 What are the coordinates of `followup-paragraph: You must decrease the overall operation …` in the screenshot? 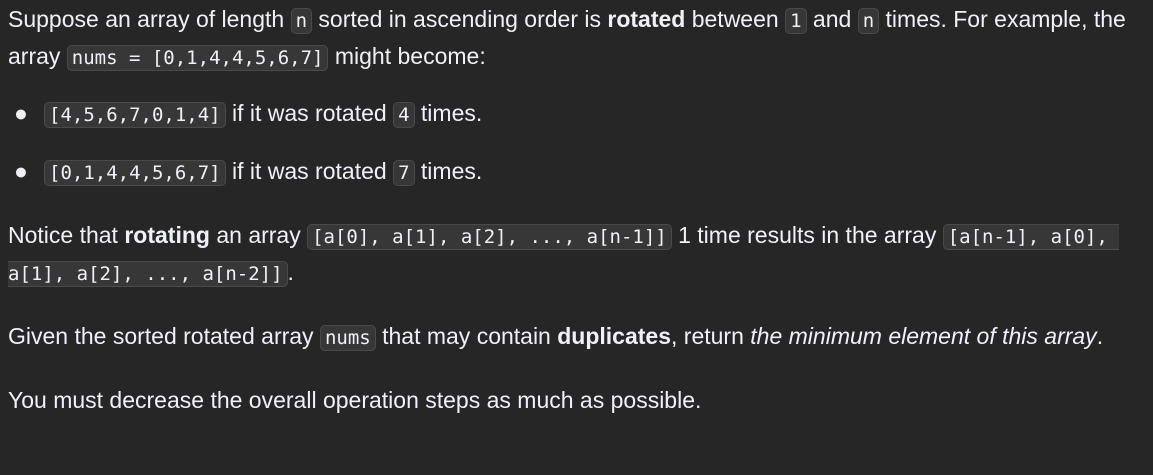 It's located at (576, 400).